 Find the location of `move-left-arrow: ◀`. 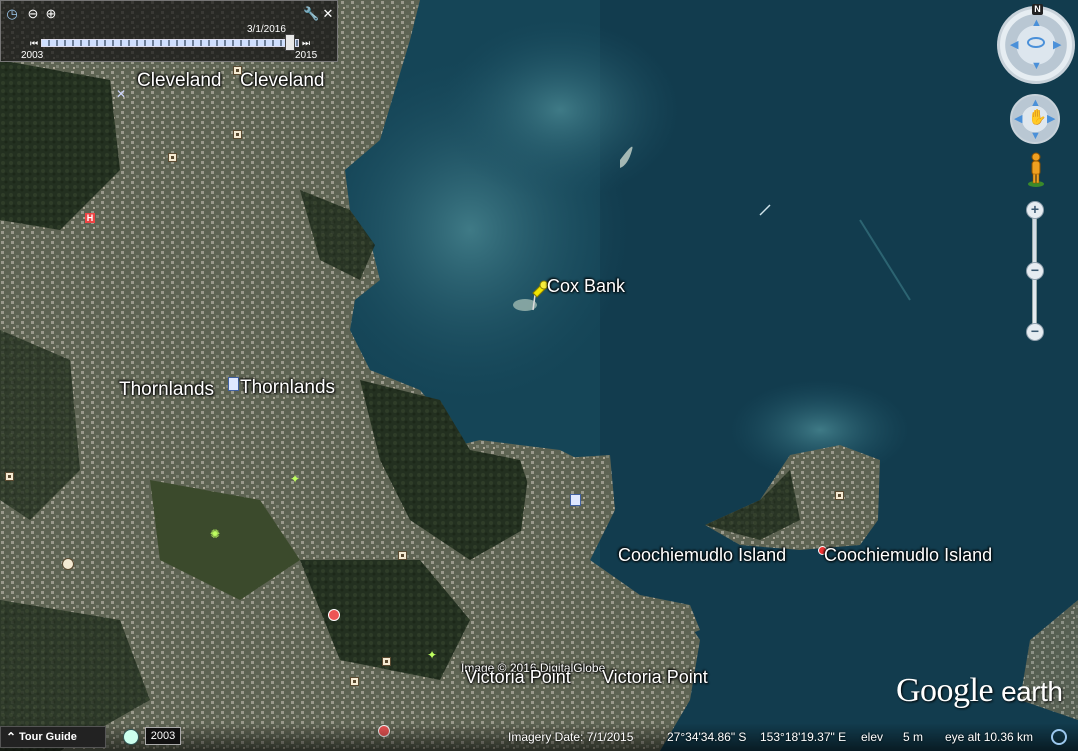

move-left-arrow: ◀ is located at coordinates (1018, 119).